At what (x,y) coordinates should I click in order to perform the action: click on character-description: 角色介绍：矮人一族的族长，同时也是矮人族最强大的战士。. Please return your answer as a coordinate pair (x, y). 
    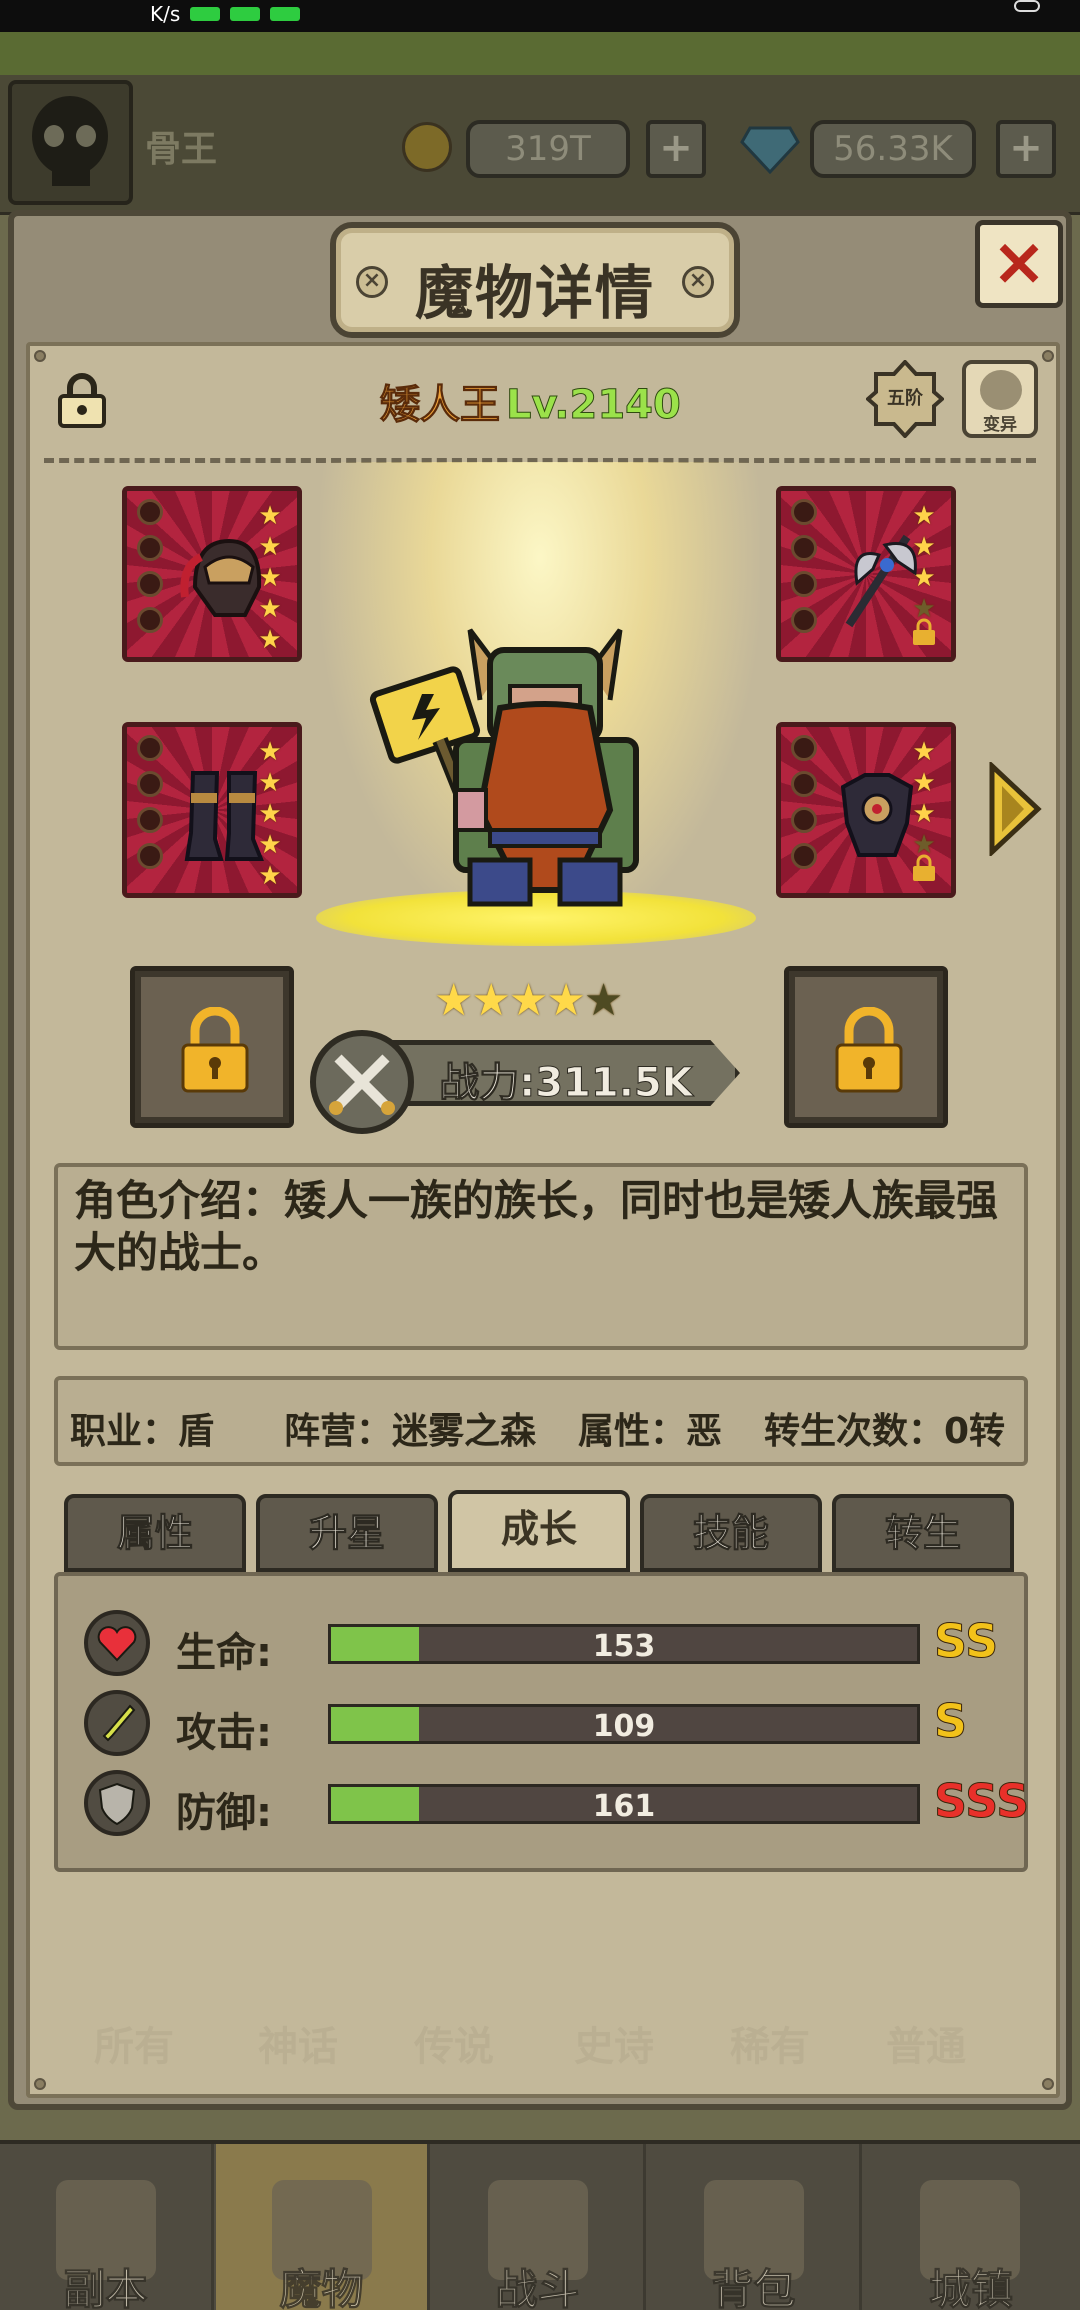
    Looking at the image, I should click on (541, 1256).